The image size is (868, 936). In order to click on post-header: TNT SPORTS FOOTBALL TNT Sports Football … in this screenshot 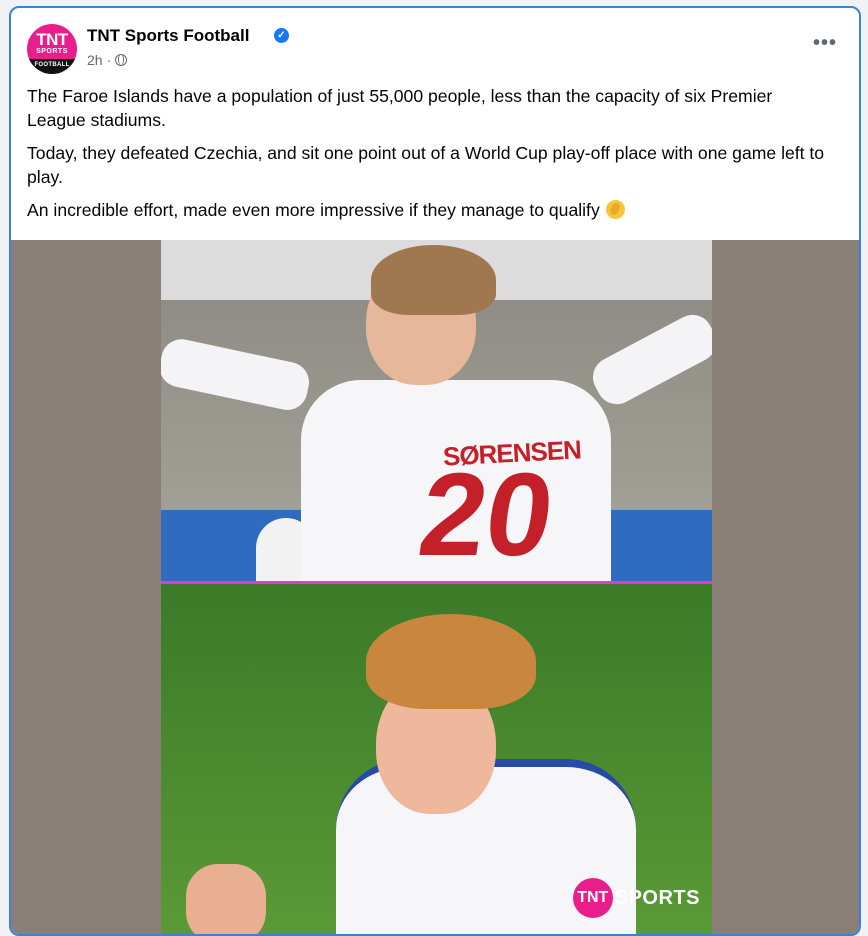, I will do `click(435, 48)`.